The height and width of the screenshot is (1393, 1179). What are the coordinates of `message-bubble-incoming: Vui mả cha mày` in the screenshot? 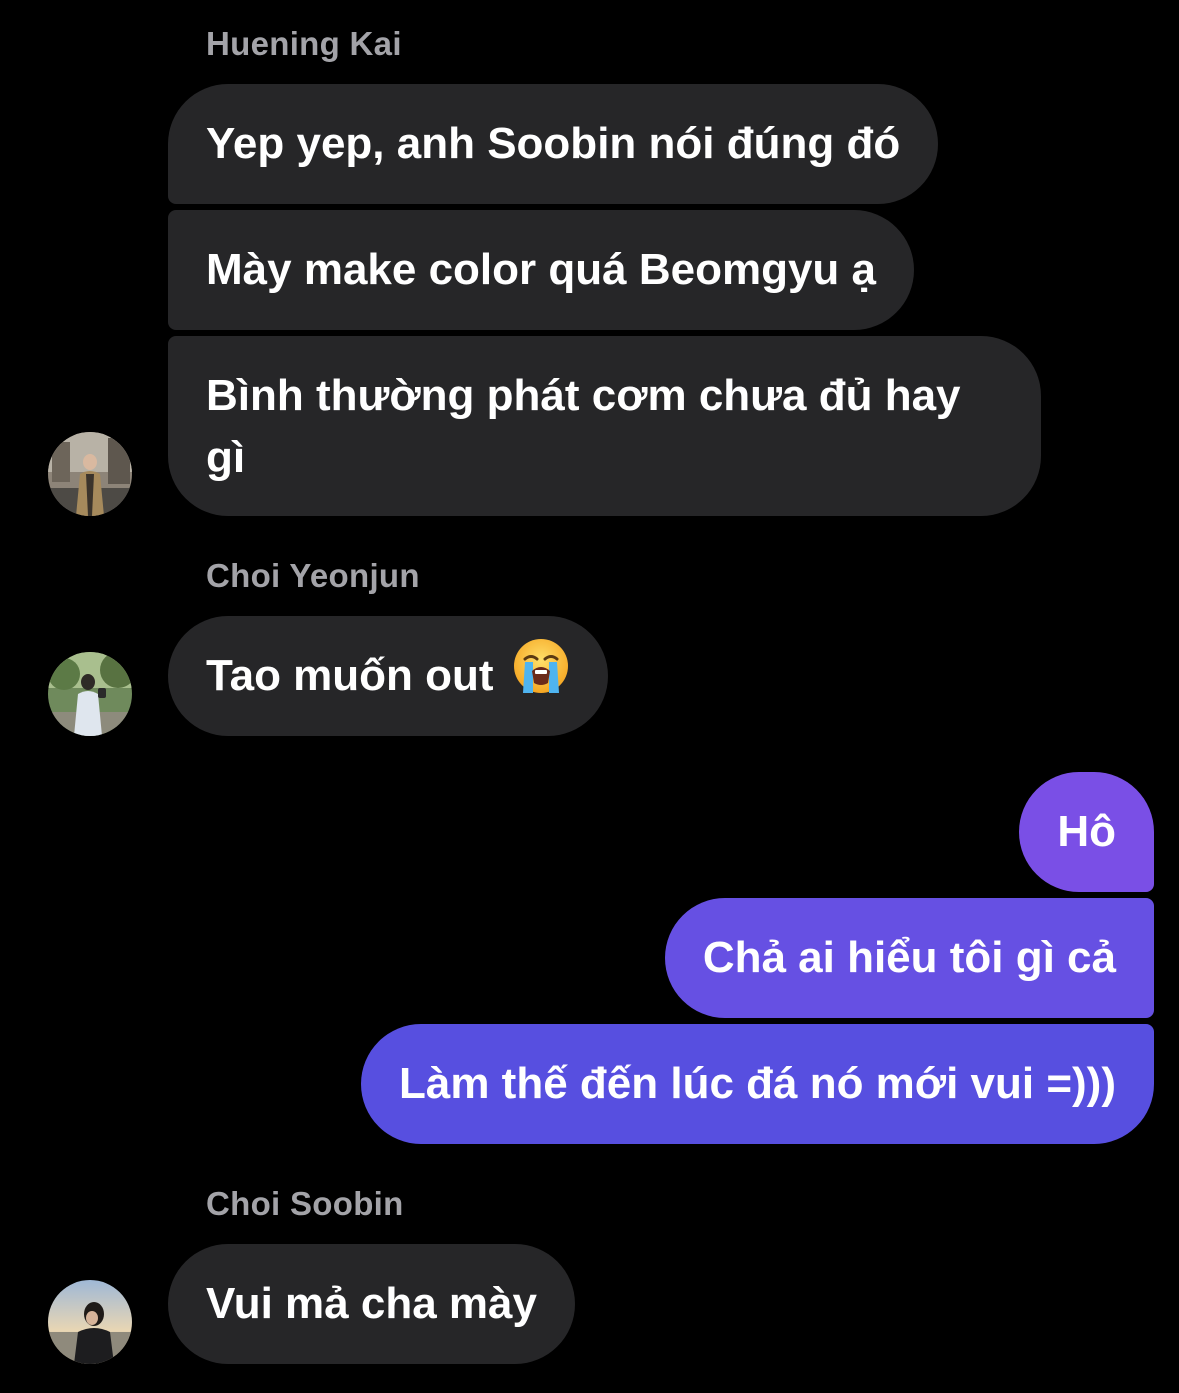 It's located at (371, 1304).